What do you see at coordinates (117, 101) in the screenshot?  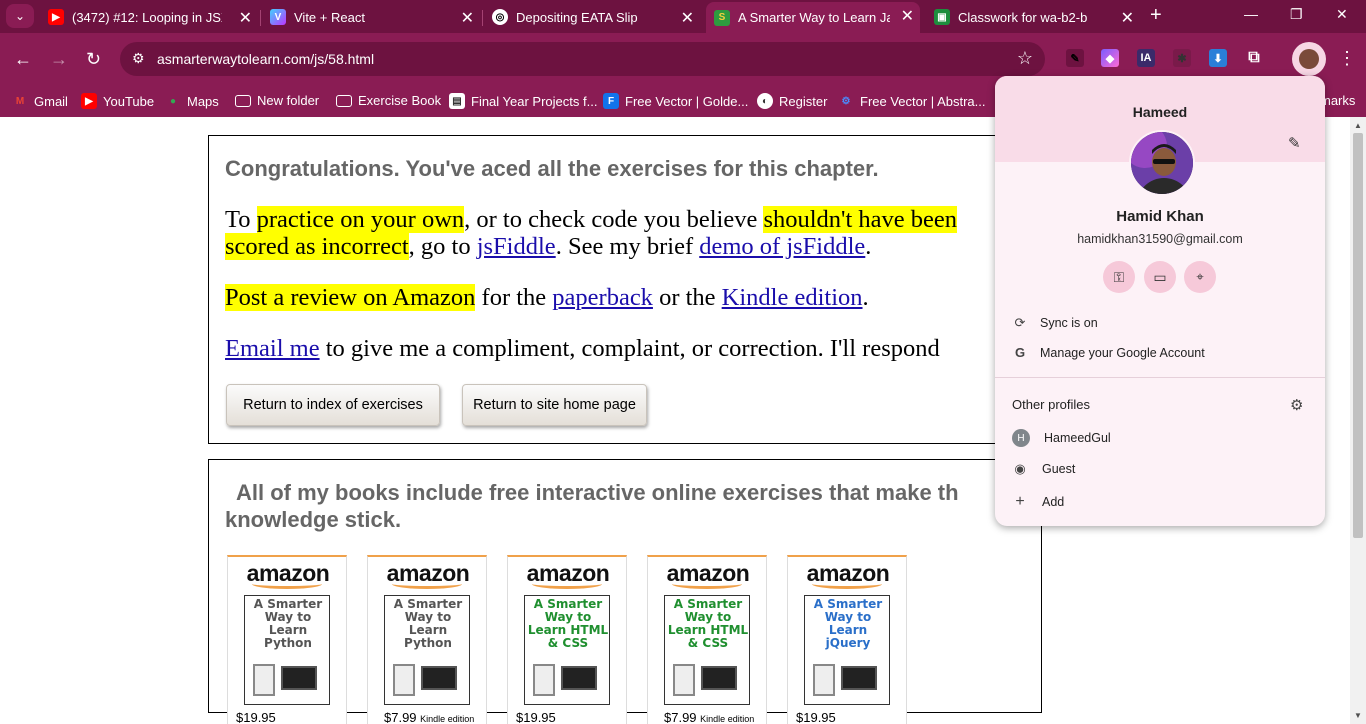 I see `bookmark-youtube: ▶ YouTube` at bounding box center [117, 101].